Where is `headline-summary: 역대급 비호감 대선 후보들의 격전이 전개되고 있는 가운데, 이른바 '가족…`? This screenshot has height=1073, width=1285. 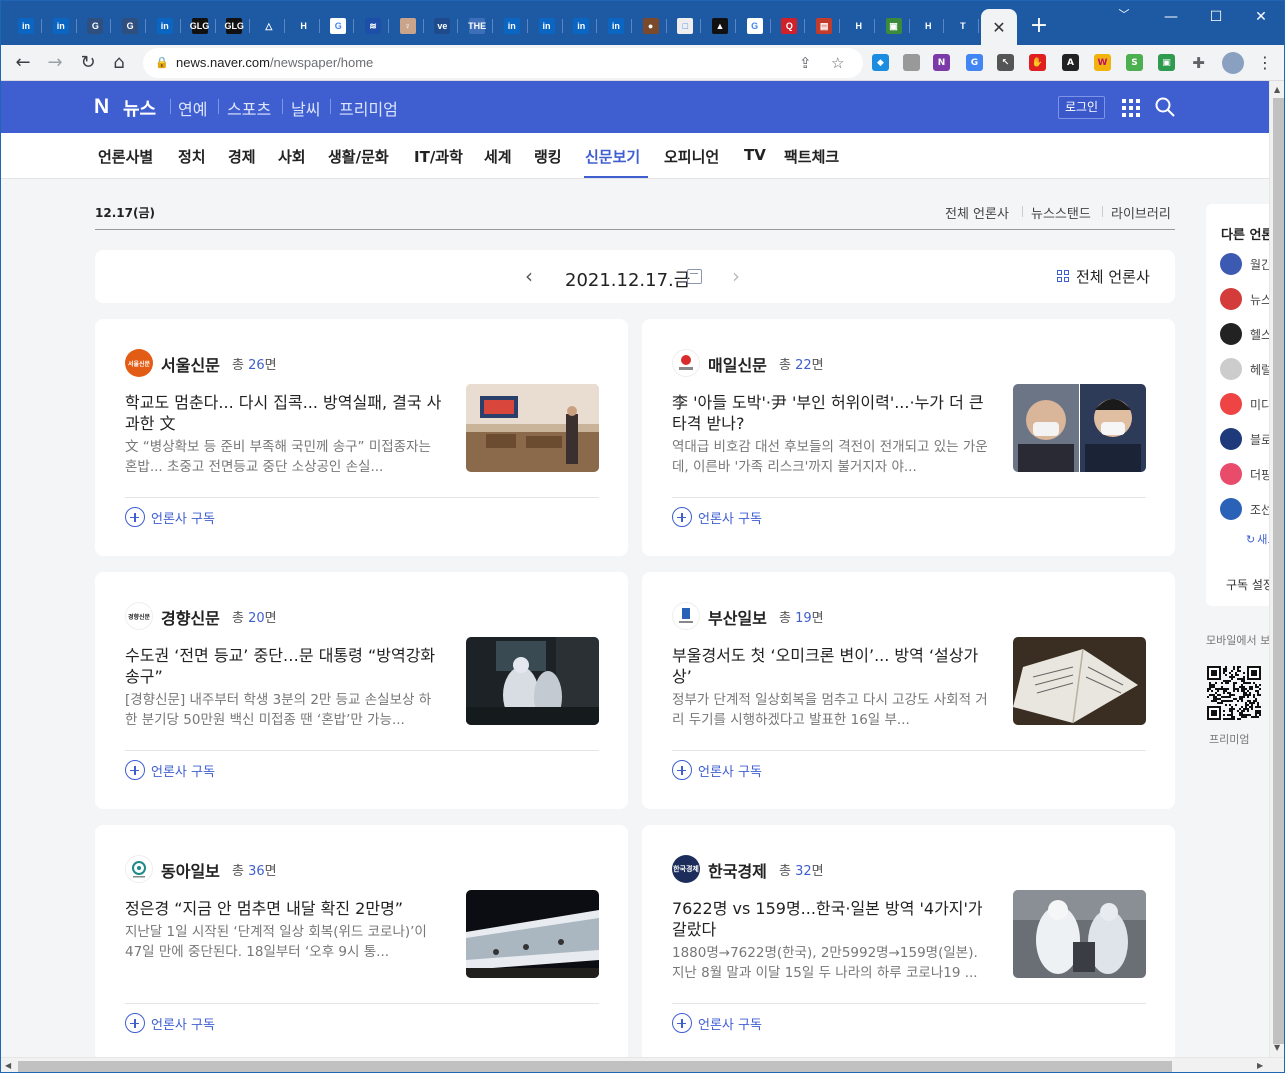 headline-summary: 역대급 비호감 대선 후보들의 격전이 전개되고 있는 가운데, 이른바 '가족… is located at coordinates (831, 457).